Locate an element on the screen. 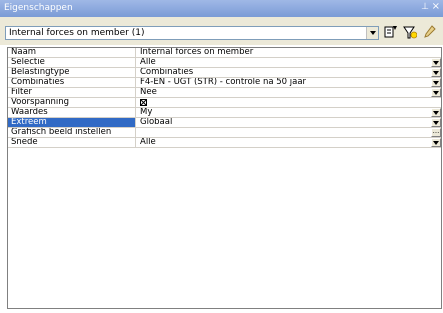  property-row-filter: Filter Nee is located at coordinates (224, 93).